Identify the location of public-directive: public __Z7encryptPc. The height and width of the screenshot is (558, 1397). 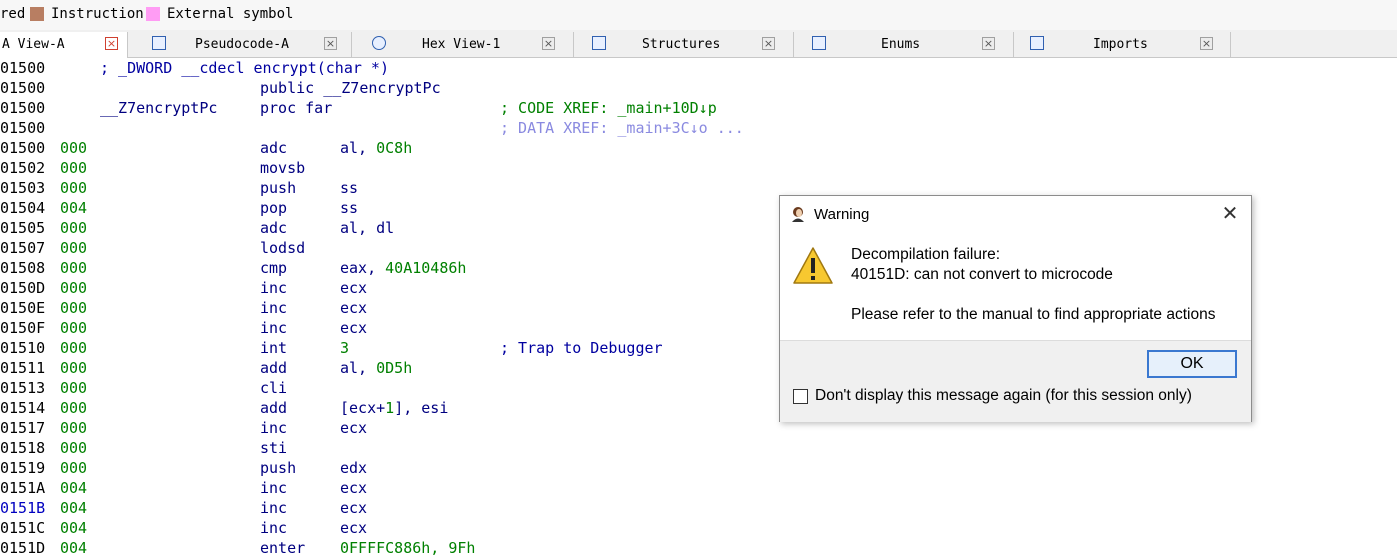
(350, 88).